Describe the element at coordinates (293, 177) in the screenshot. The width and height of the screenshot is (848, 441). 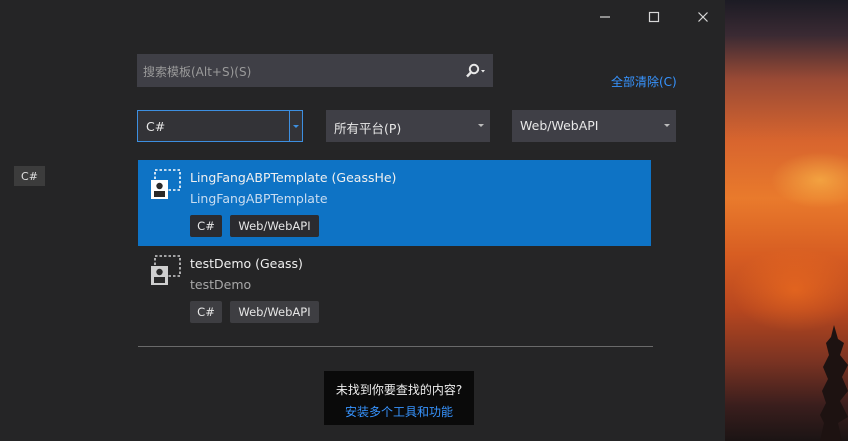
I see `template-name: LingFangABPTemplate (GeassHe)` at that location.